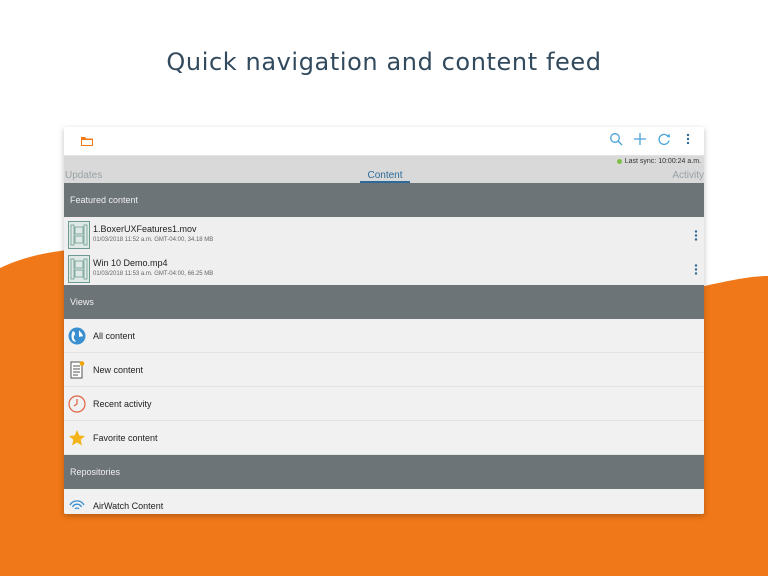 Image resolution: width=768 pixels, height=576 pixels. I want to click on sync-status: Last sync: 10:00:24 a.m., so click(658, 161).